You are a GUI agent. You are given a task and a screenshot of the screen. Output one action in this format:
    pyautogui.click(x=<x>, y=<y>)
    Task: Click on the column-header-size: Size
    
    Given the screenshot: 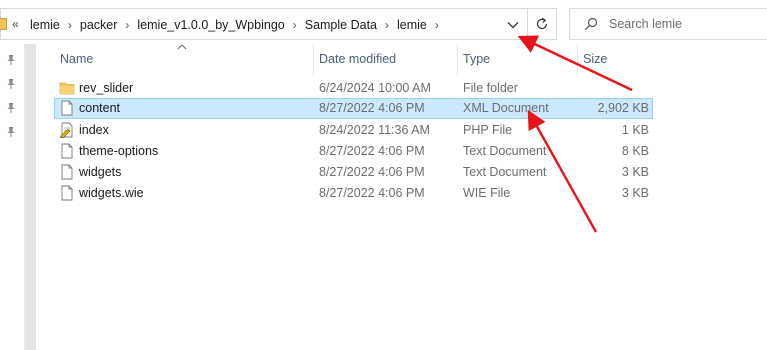 What is the action you would take?
    pyautogui.click(x=595, y=59)
    